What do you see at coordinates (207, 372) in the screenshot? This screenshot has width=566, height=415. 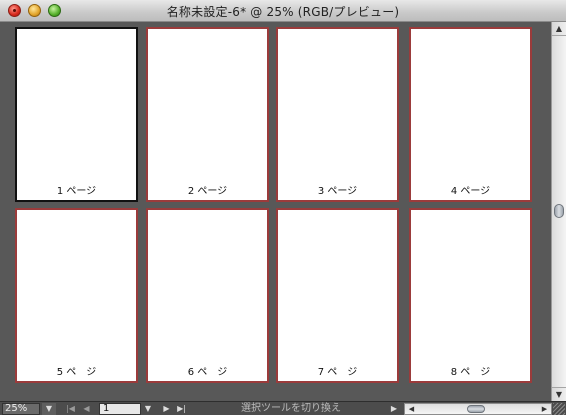 I see `page-label: 6 ペ ジ` at bounding box center [207, 372].